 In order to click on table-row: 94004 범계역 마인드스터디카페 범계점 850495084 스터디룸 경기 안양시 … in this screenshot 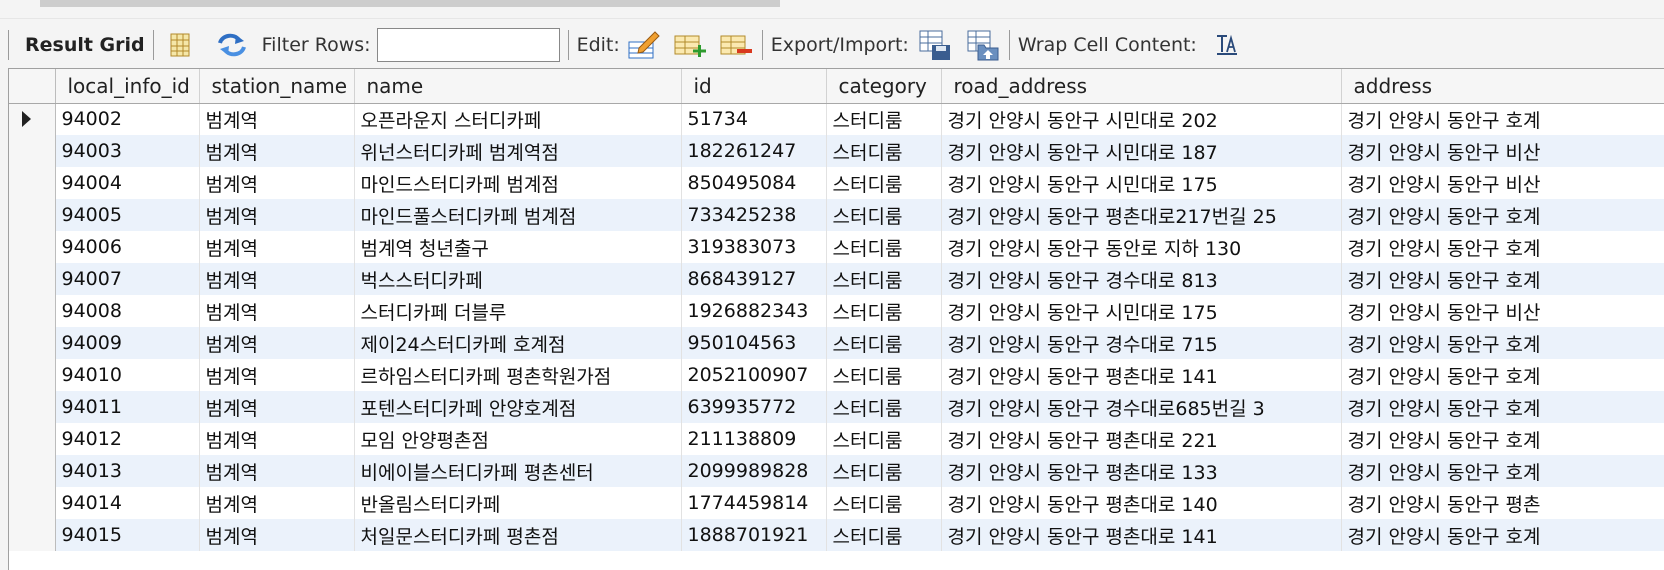, I will do `click(836, 183)`.